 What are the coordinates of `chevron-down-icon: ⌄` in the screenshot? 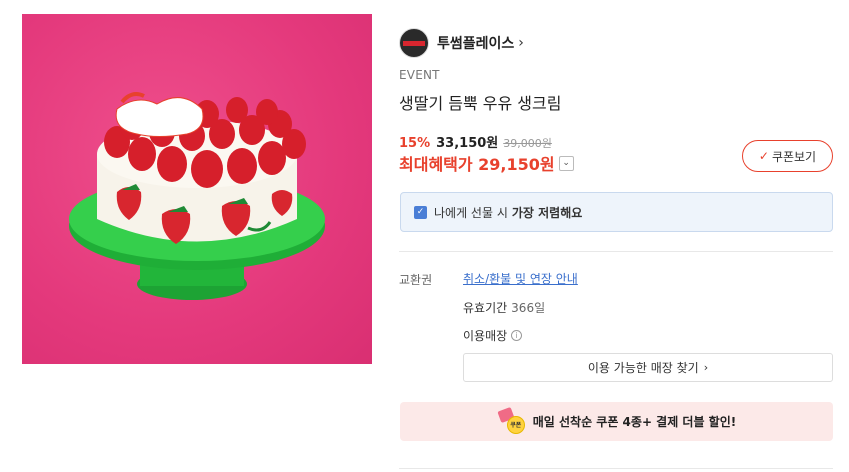 It's located at (566, 163).